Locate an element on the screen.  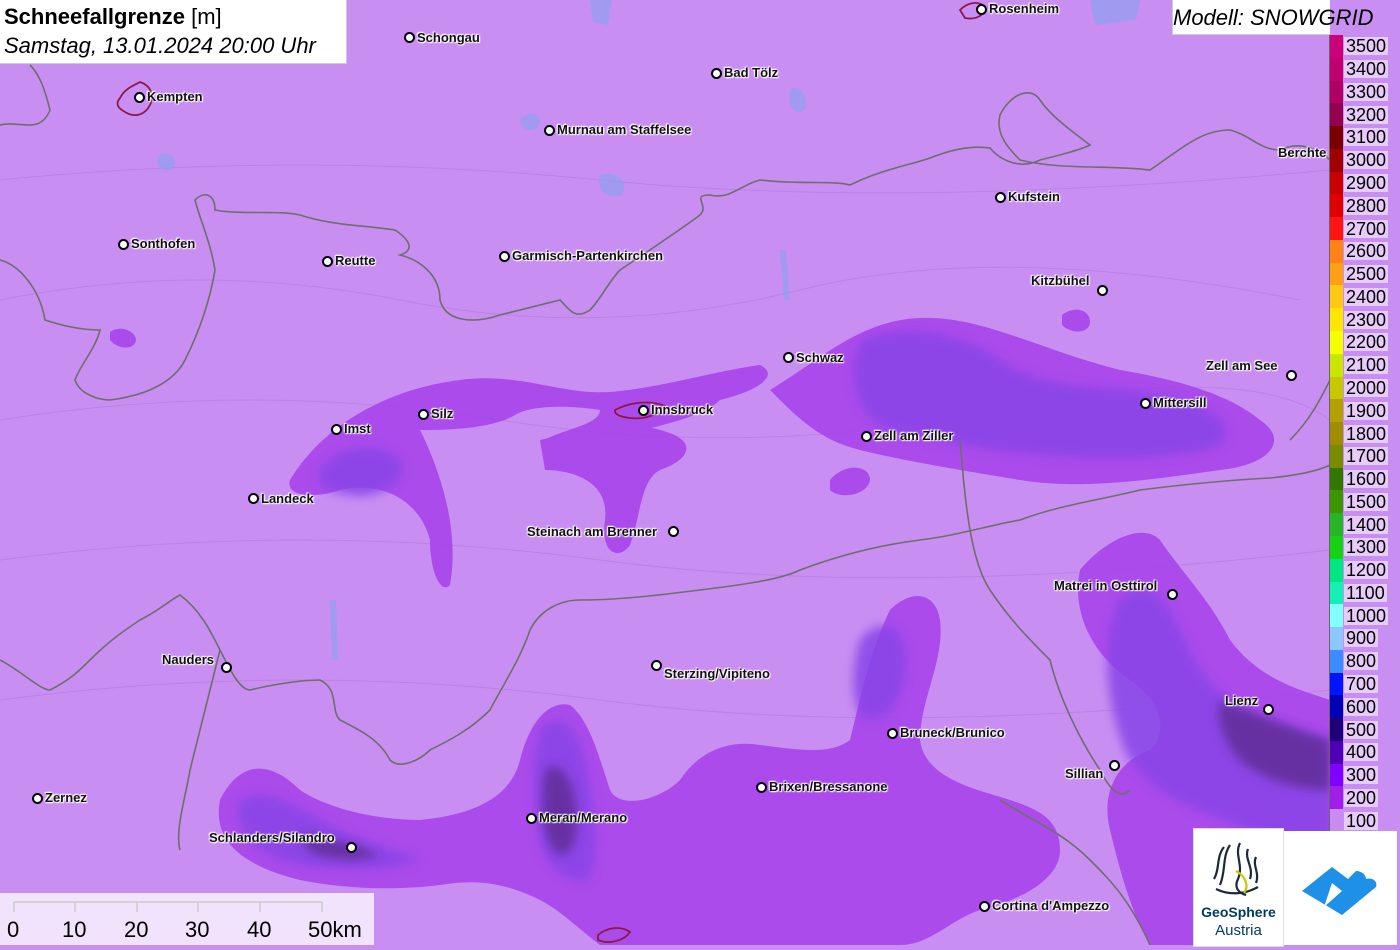
scale-bar-panel: 0 10 20 30 40 50km is located at coordinates (187, 919).